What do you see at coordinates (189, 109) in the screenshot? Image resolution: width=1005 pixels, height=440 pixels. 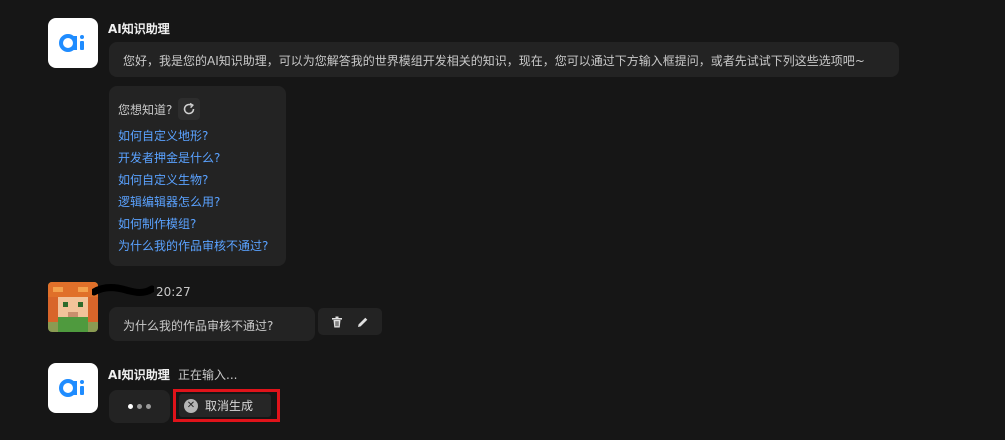 I see `refresh-icon` at bounding box center [189, 109].